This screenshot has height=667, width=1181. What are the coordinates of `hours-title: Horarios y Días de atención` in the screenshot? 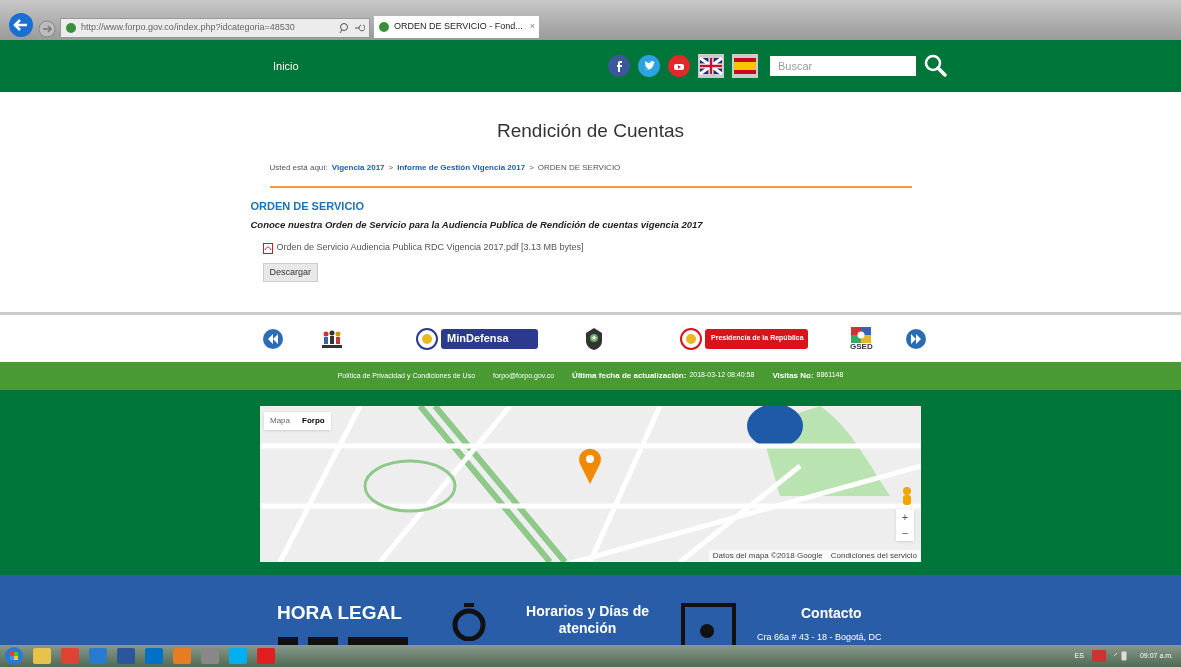 It's located at (587, 620).